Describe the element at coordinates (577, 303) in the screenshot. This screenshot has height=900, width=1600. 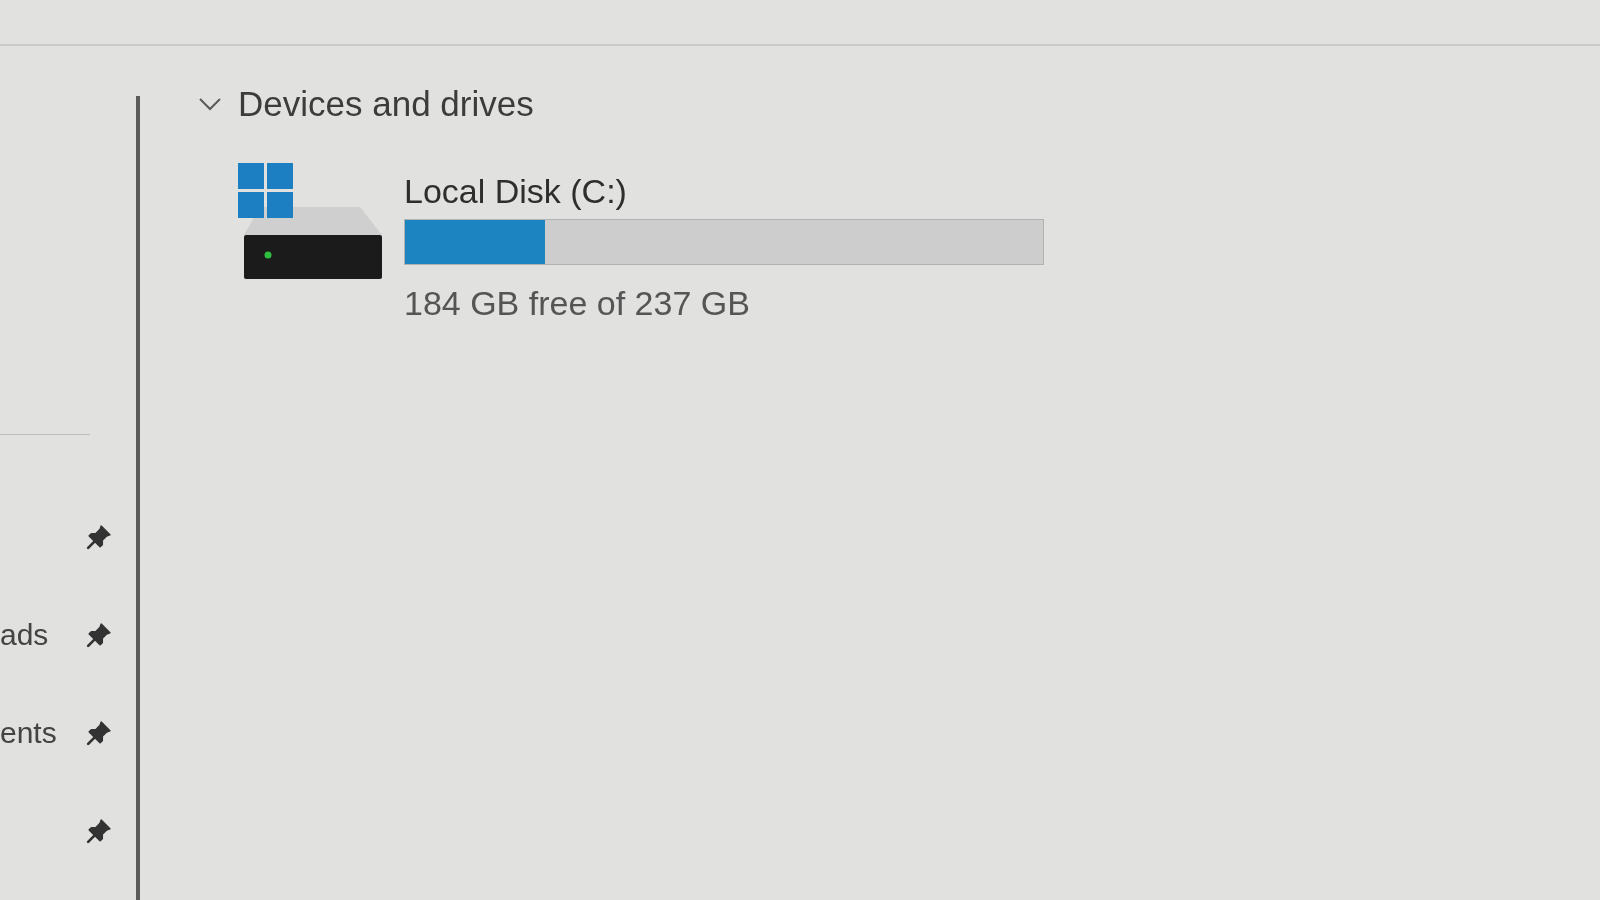
I see `free-space-text: 184 GB free of 237 GB` at that location.